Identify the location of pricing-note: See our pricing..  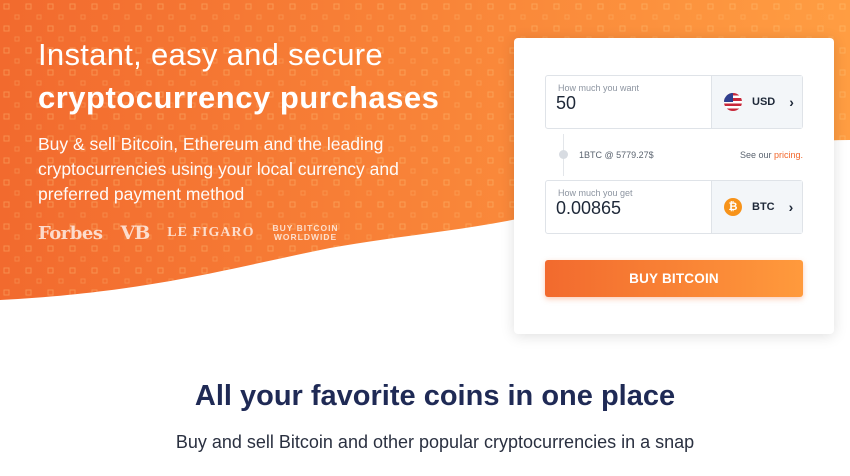
(771, 155).